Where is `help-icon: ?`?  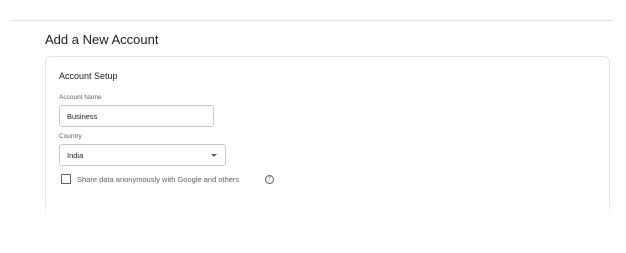 help-icon: ? is located at coordinates (269, 179).